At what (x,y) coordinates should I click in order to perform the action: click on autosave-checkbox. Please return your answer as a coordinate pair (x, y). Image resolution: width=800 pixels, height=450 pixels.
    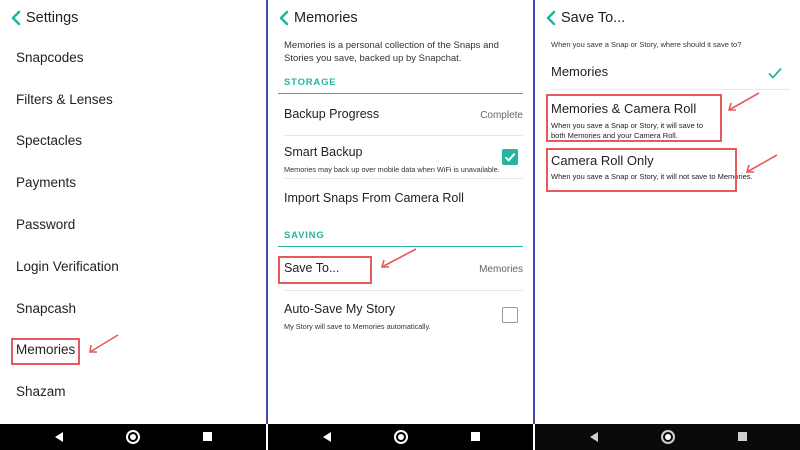
    Looking at the image, I should click on (510, 315).